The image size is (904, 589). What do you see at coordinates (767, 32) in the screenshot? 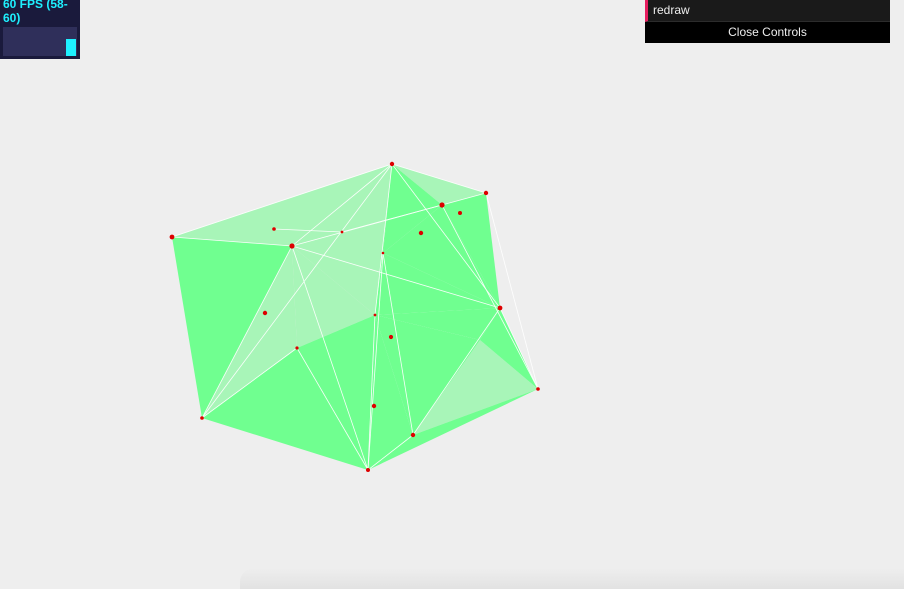
I see `close-controls-button: Close Controls` at bounding box center [767, 32].